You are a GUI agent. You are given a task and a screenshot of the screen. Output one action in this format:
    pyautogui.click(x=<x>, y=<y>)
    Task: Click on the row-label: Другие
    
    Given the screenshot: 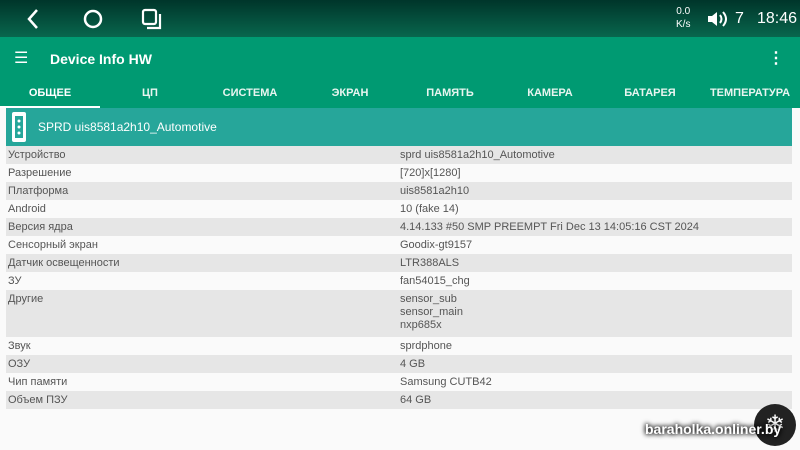 What is the action you would take?
    pyautogui.click(x=26, y=299)
    